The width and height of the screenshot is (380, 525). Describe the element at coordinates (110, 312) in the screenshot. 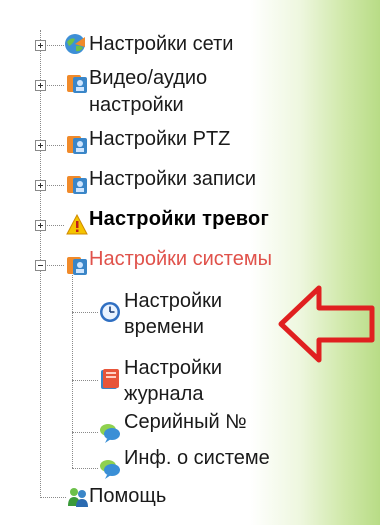

I see `clock-icon` at that location.